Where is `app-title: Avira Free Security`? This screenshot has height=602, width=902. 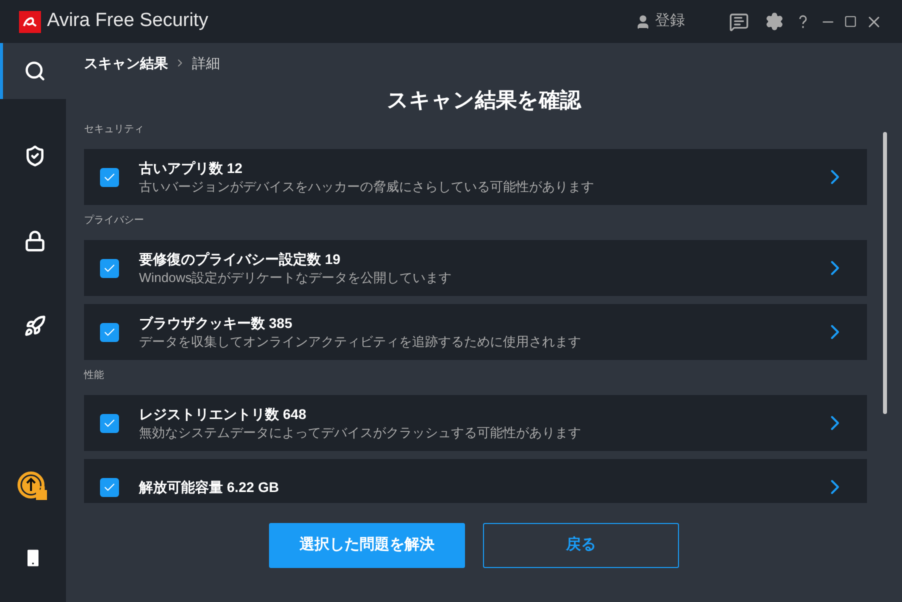 app-title: Avira Free Security is located at coordinates (127, 21).